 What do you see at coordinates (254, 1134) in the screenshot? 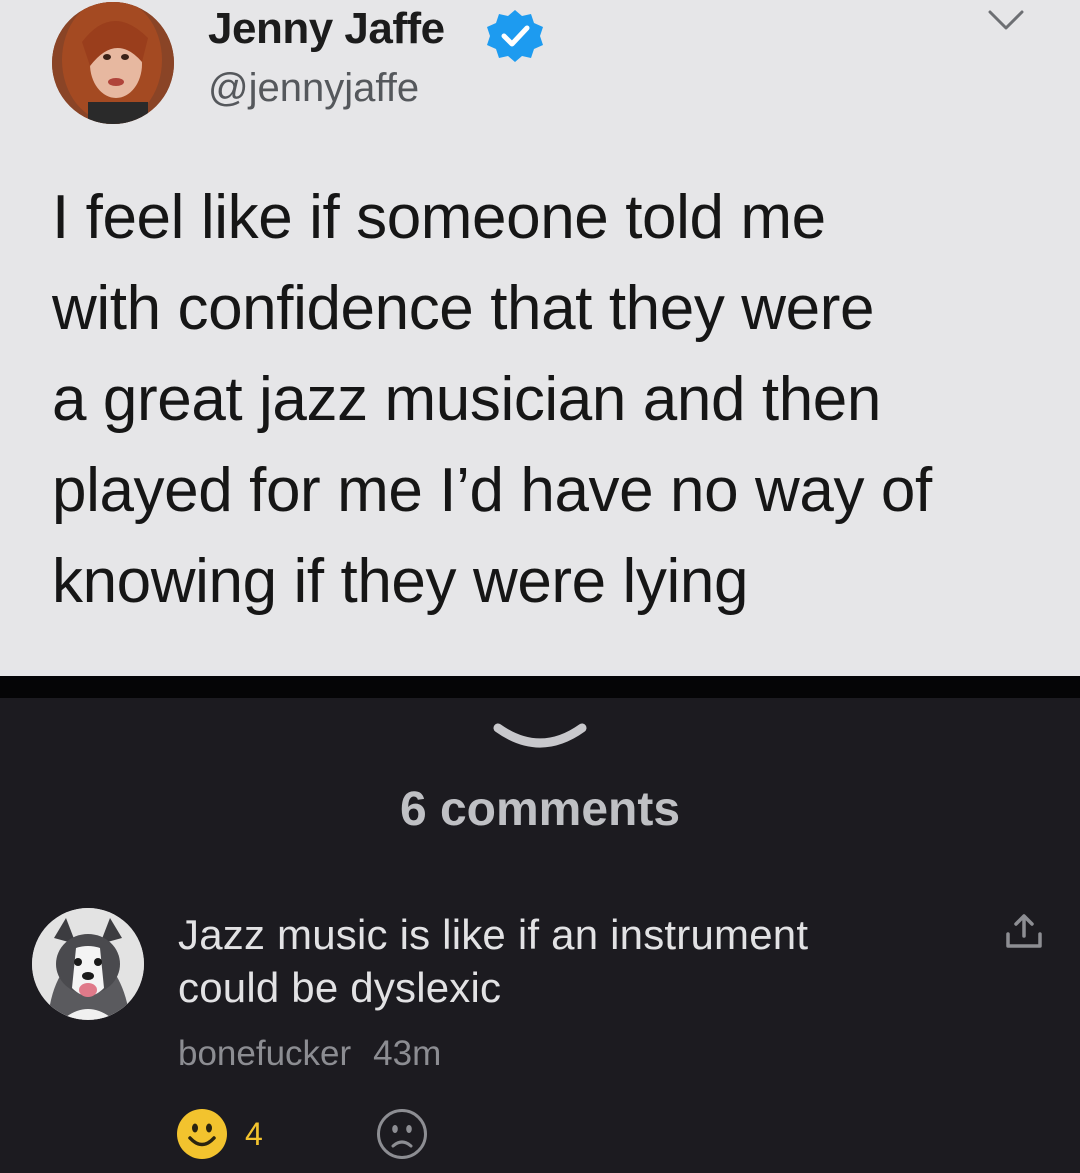
I see `upvote-count: 4` at bounding box center [254, 1134].